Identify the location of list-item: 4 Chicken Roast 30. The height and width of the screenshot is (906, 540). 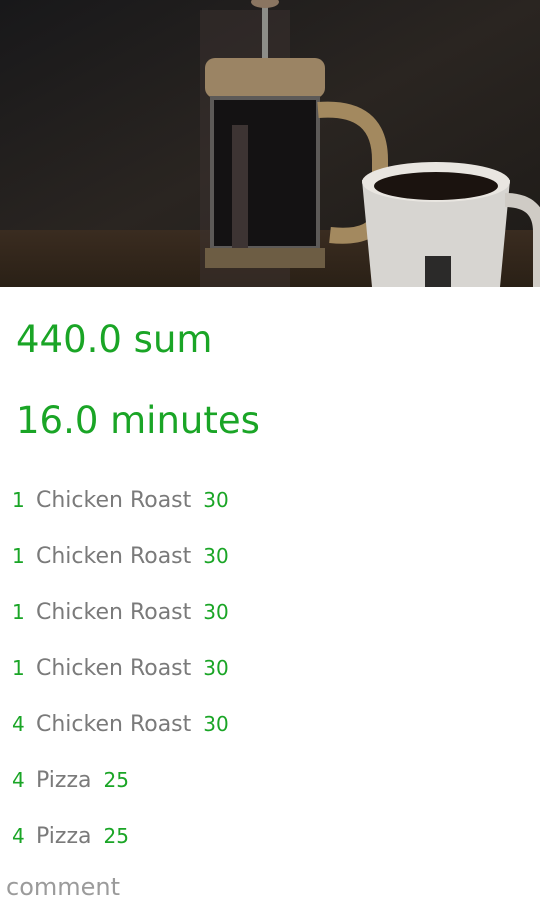
(270, 724).